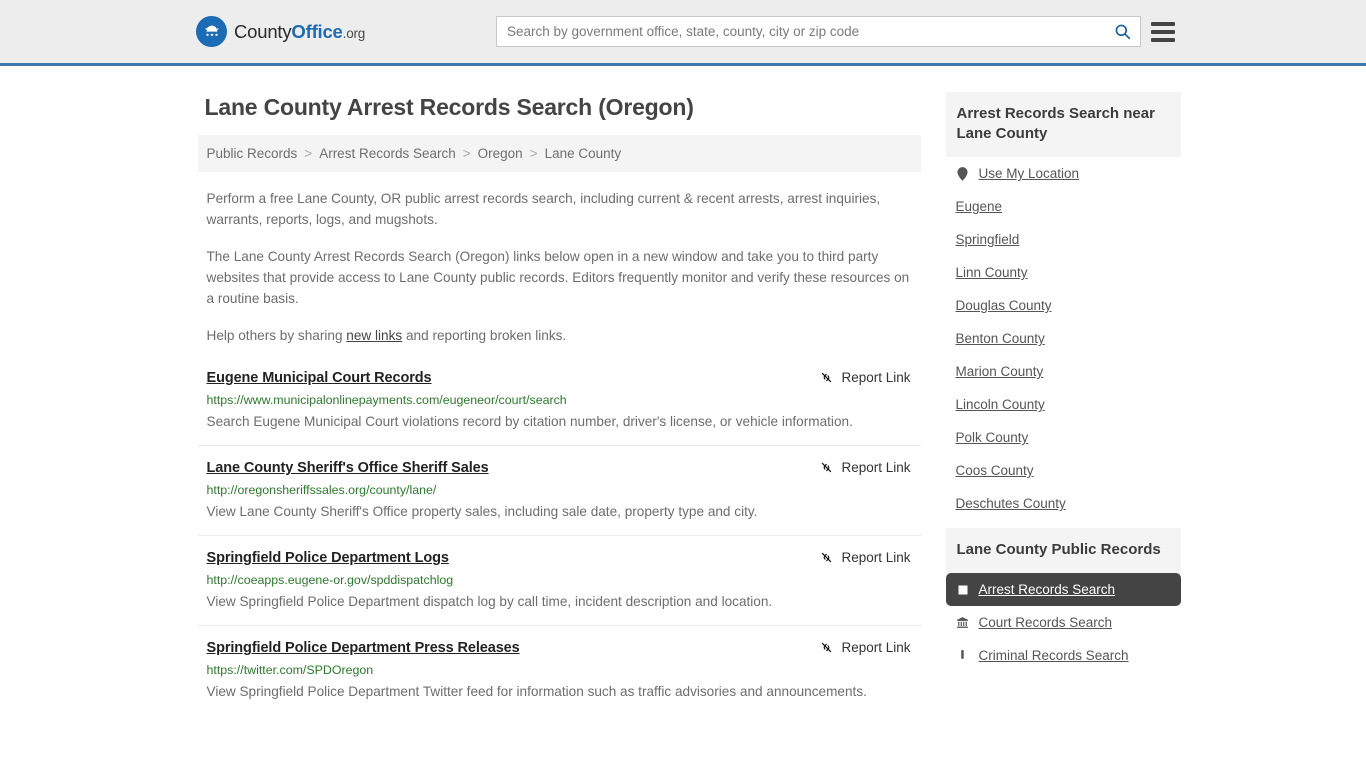 Image resolution: width=1366 pixels, height=768 pixels. What do you see at coordinates (987, 240) in the screenshot?
I see `sidebar-item-label: Springfield` at bounding box center [987, 240].